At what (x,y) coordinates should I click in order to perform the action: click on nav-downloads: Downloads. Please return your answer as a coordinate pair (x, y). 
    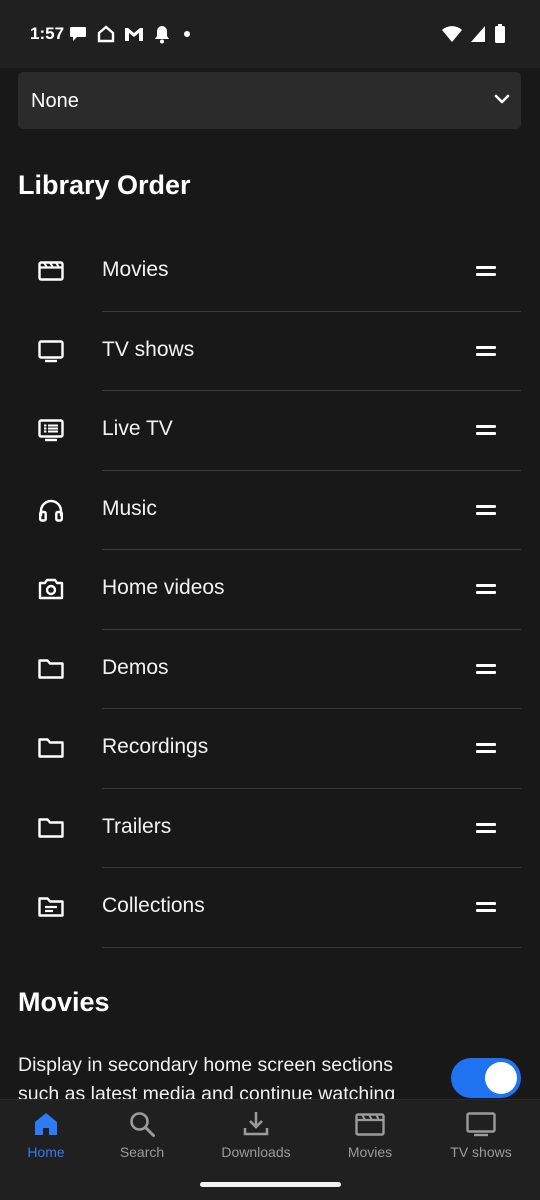
    Looking at the image, I should click on (256, 1137).